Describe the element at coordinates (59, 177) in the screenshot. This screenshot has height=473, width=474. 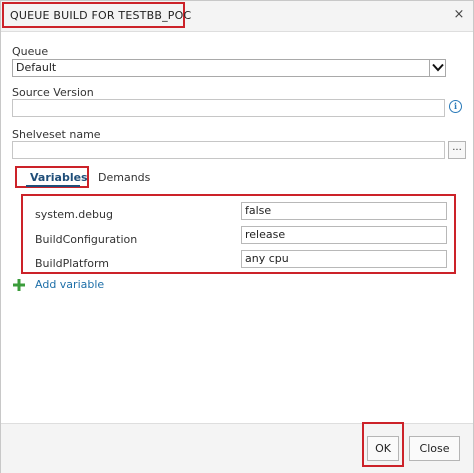
I see `tab-variables: Variables` at that location.